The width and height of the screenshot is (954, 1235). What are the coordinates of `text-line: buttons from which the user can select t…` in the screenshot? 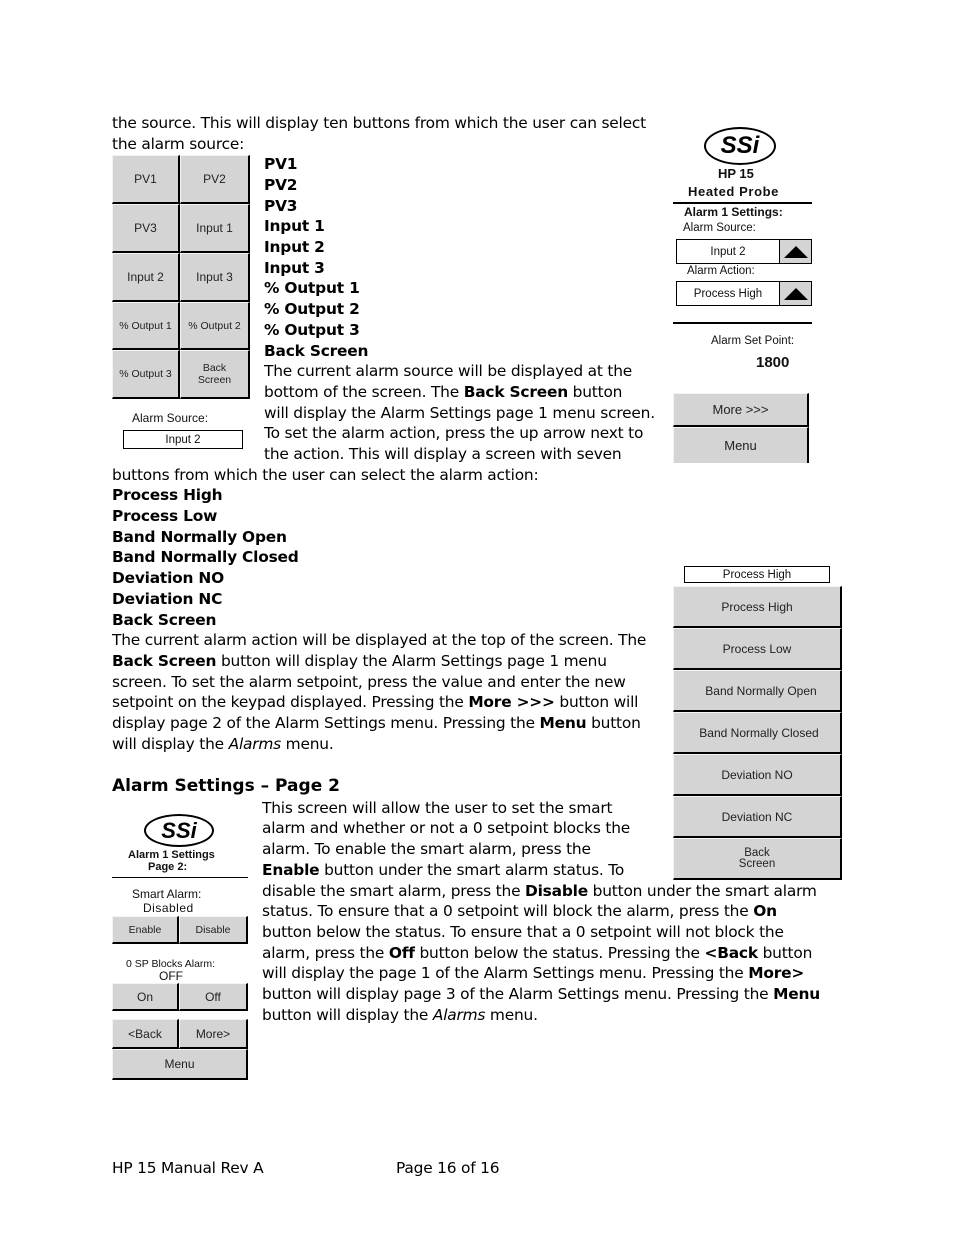 It's located at (325, 475).